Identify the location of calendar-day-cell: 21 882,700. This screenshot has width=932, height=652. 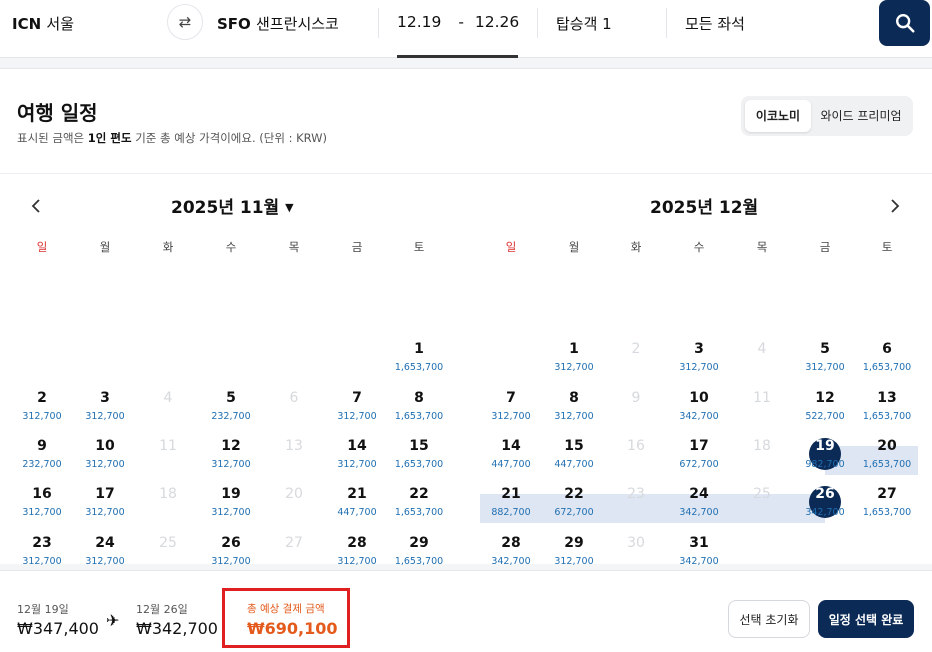
(511, 501).